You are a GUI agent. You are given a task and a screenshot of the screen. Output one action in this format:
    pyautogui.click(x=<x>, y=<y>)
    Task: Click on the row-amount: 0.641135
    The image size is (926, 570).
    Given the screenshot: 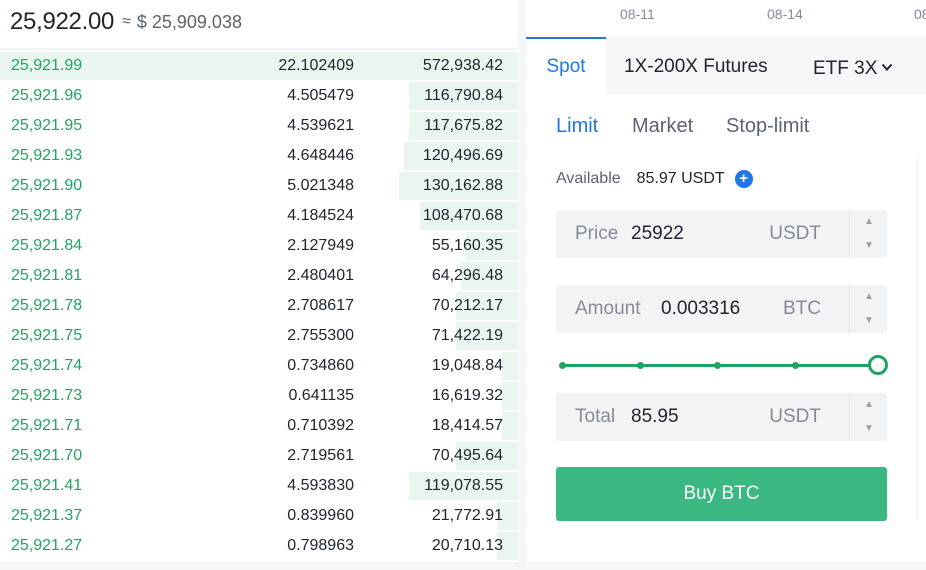 What is the action you would take?
    pyautogui.click(x=321, y=395)
    